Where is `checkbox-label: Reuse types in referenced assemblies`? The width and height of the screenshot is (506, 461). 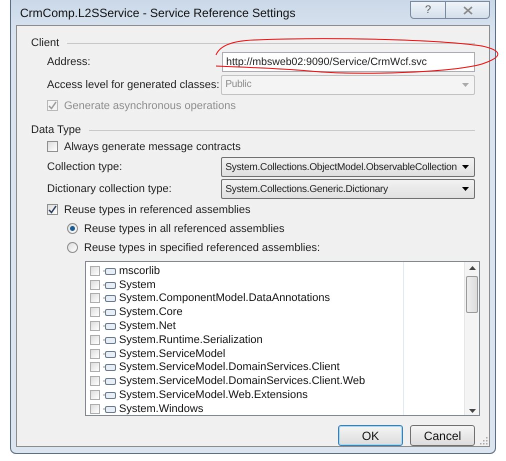
checkbox-label: Reuse types in referenced assemblies is located at coordinates (157, 210).